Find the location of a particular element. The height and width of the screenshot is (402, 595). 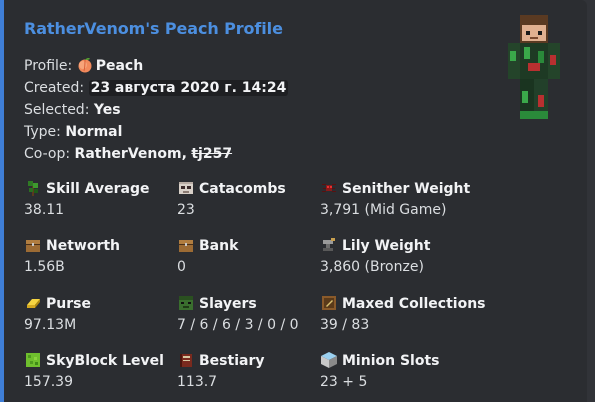

type-line: Type: Normal is located at coordinates (73, 132).